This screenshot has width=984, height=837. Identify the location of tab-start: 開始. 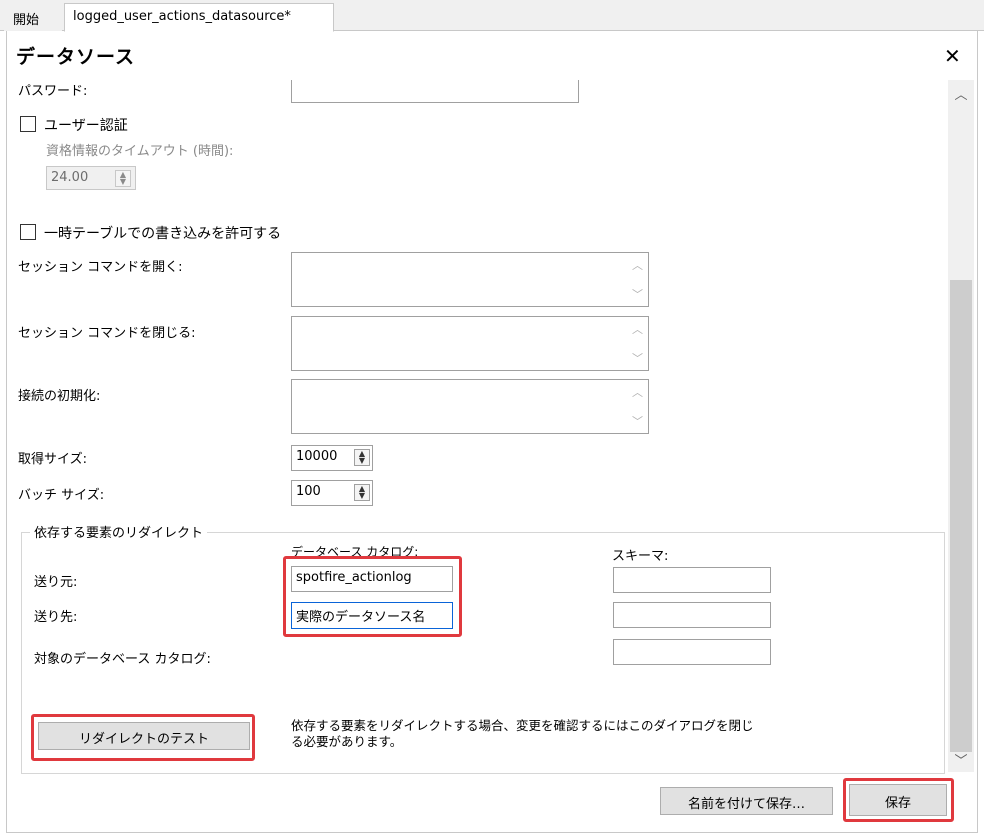
(33, 17).